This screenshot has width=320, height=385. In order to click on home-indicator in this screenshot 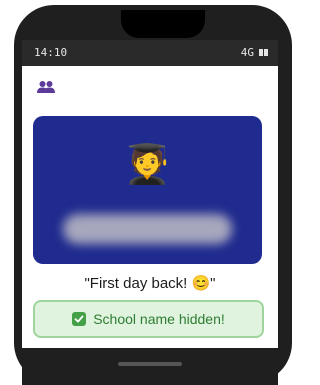, I will do `click(150, 364)`.